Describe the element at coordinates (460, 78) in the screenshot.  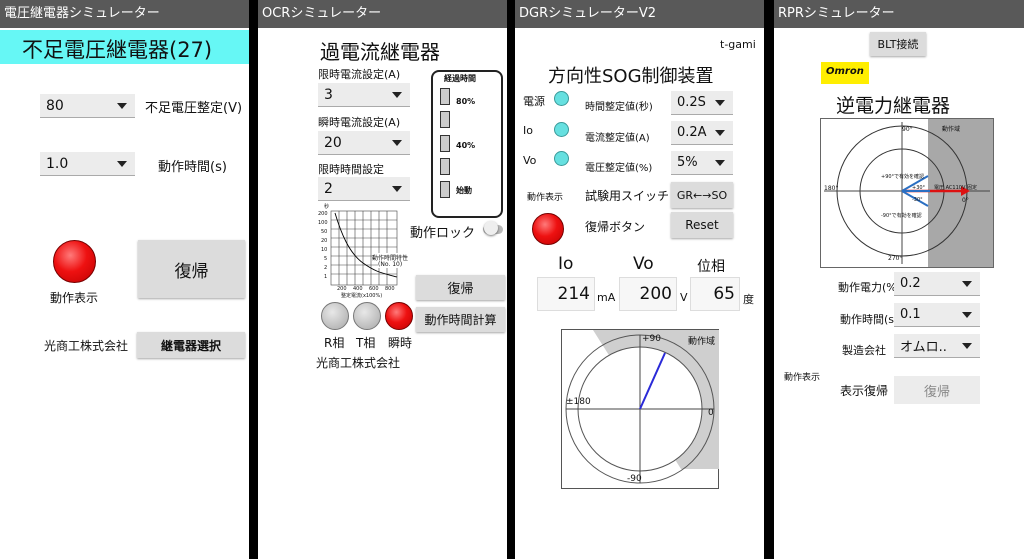
I see `elapsed-time-title: 経過時間` at that location.